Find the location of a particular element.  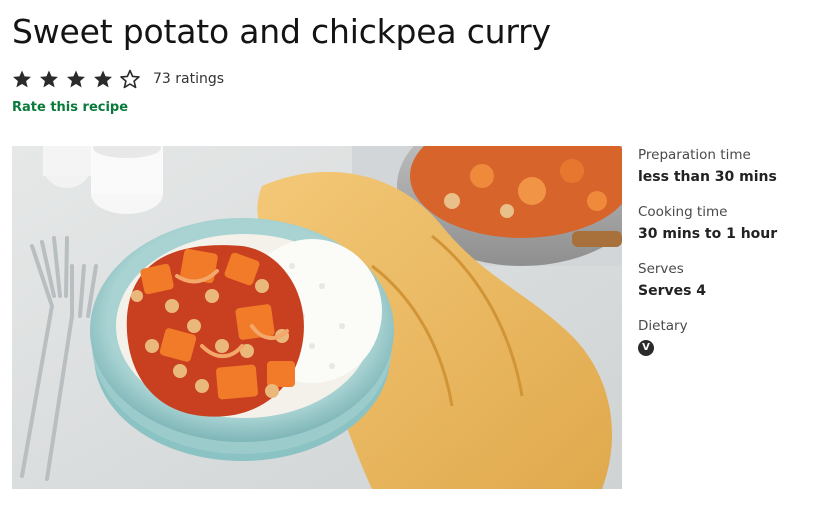

dietary-label: Dietary is located at coordinates (663, 326).